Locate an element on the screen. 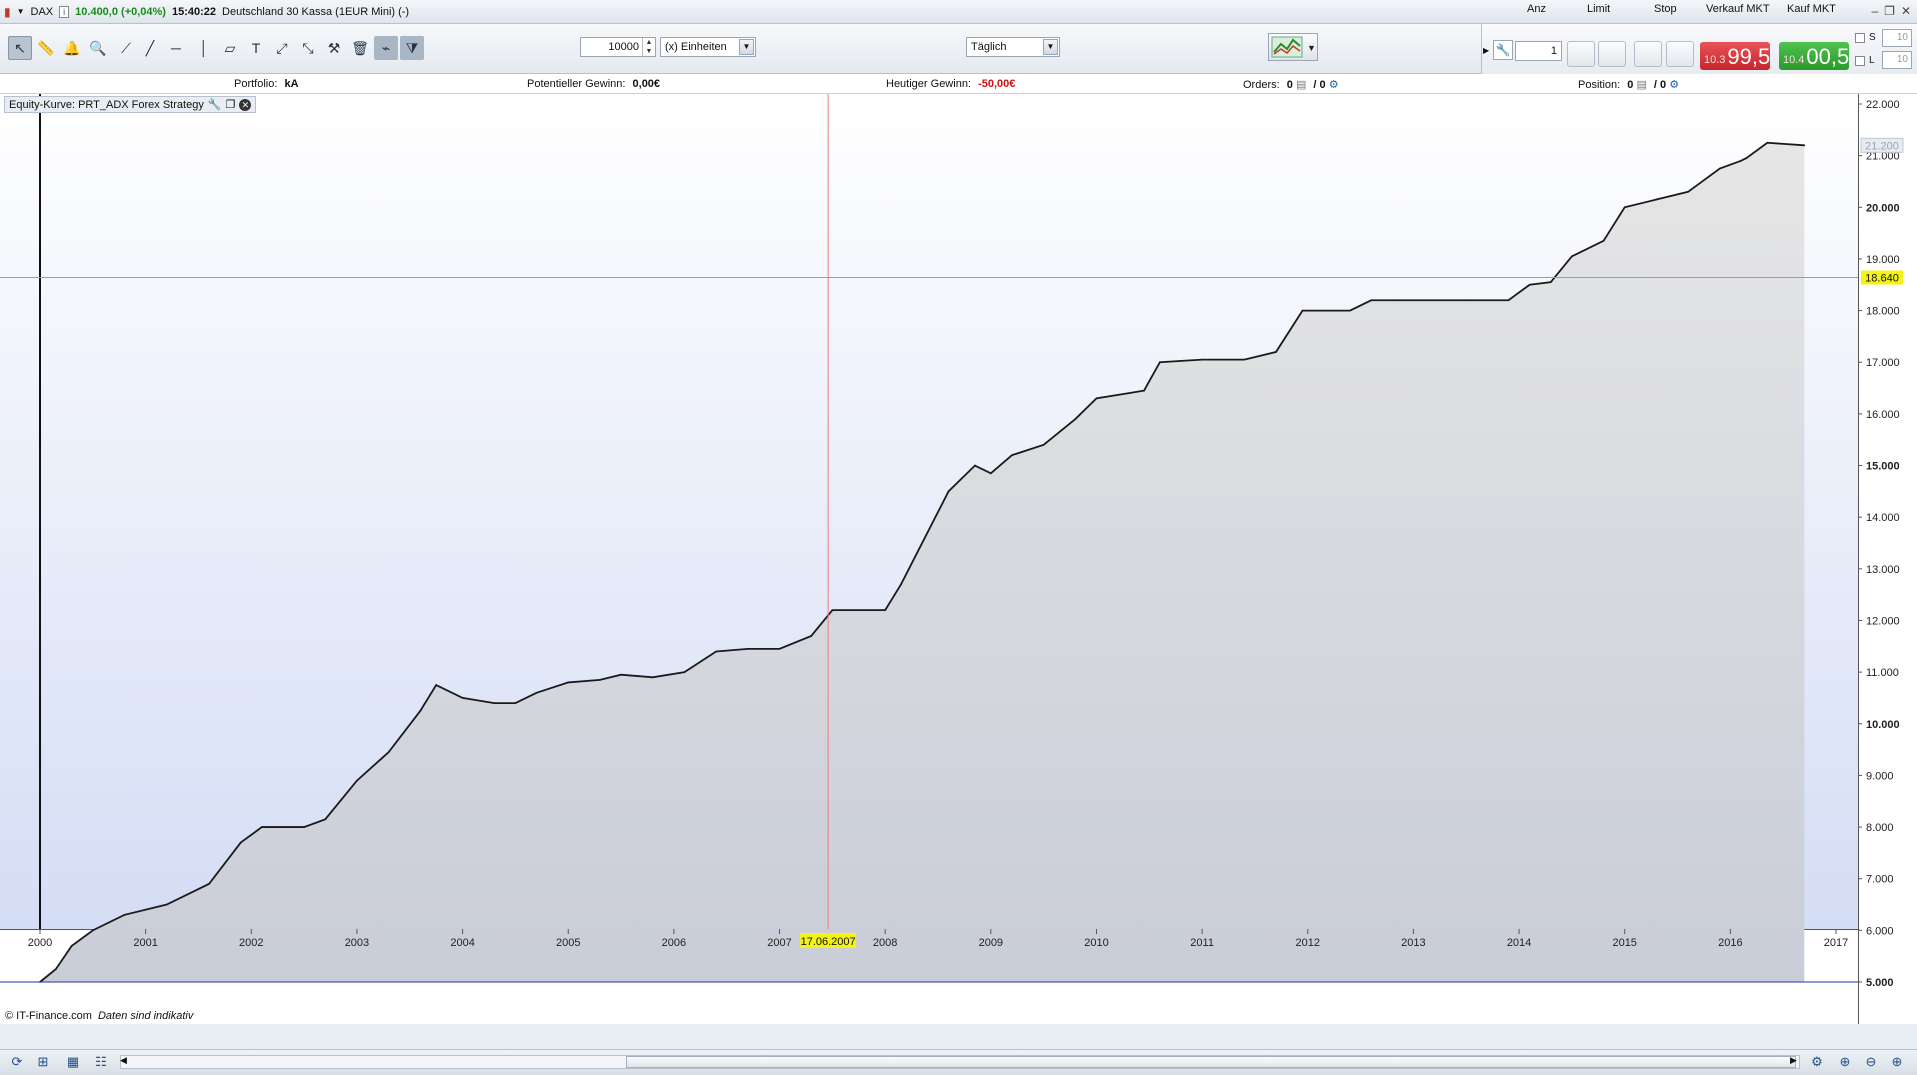 The height and width of the screenshot is (1075, 1917). x-tick-label: 2012 is located at coordinates (1308, 943).